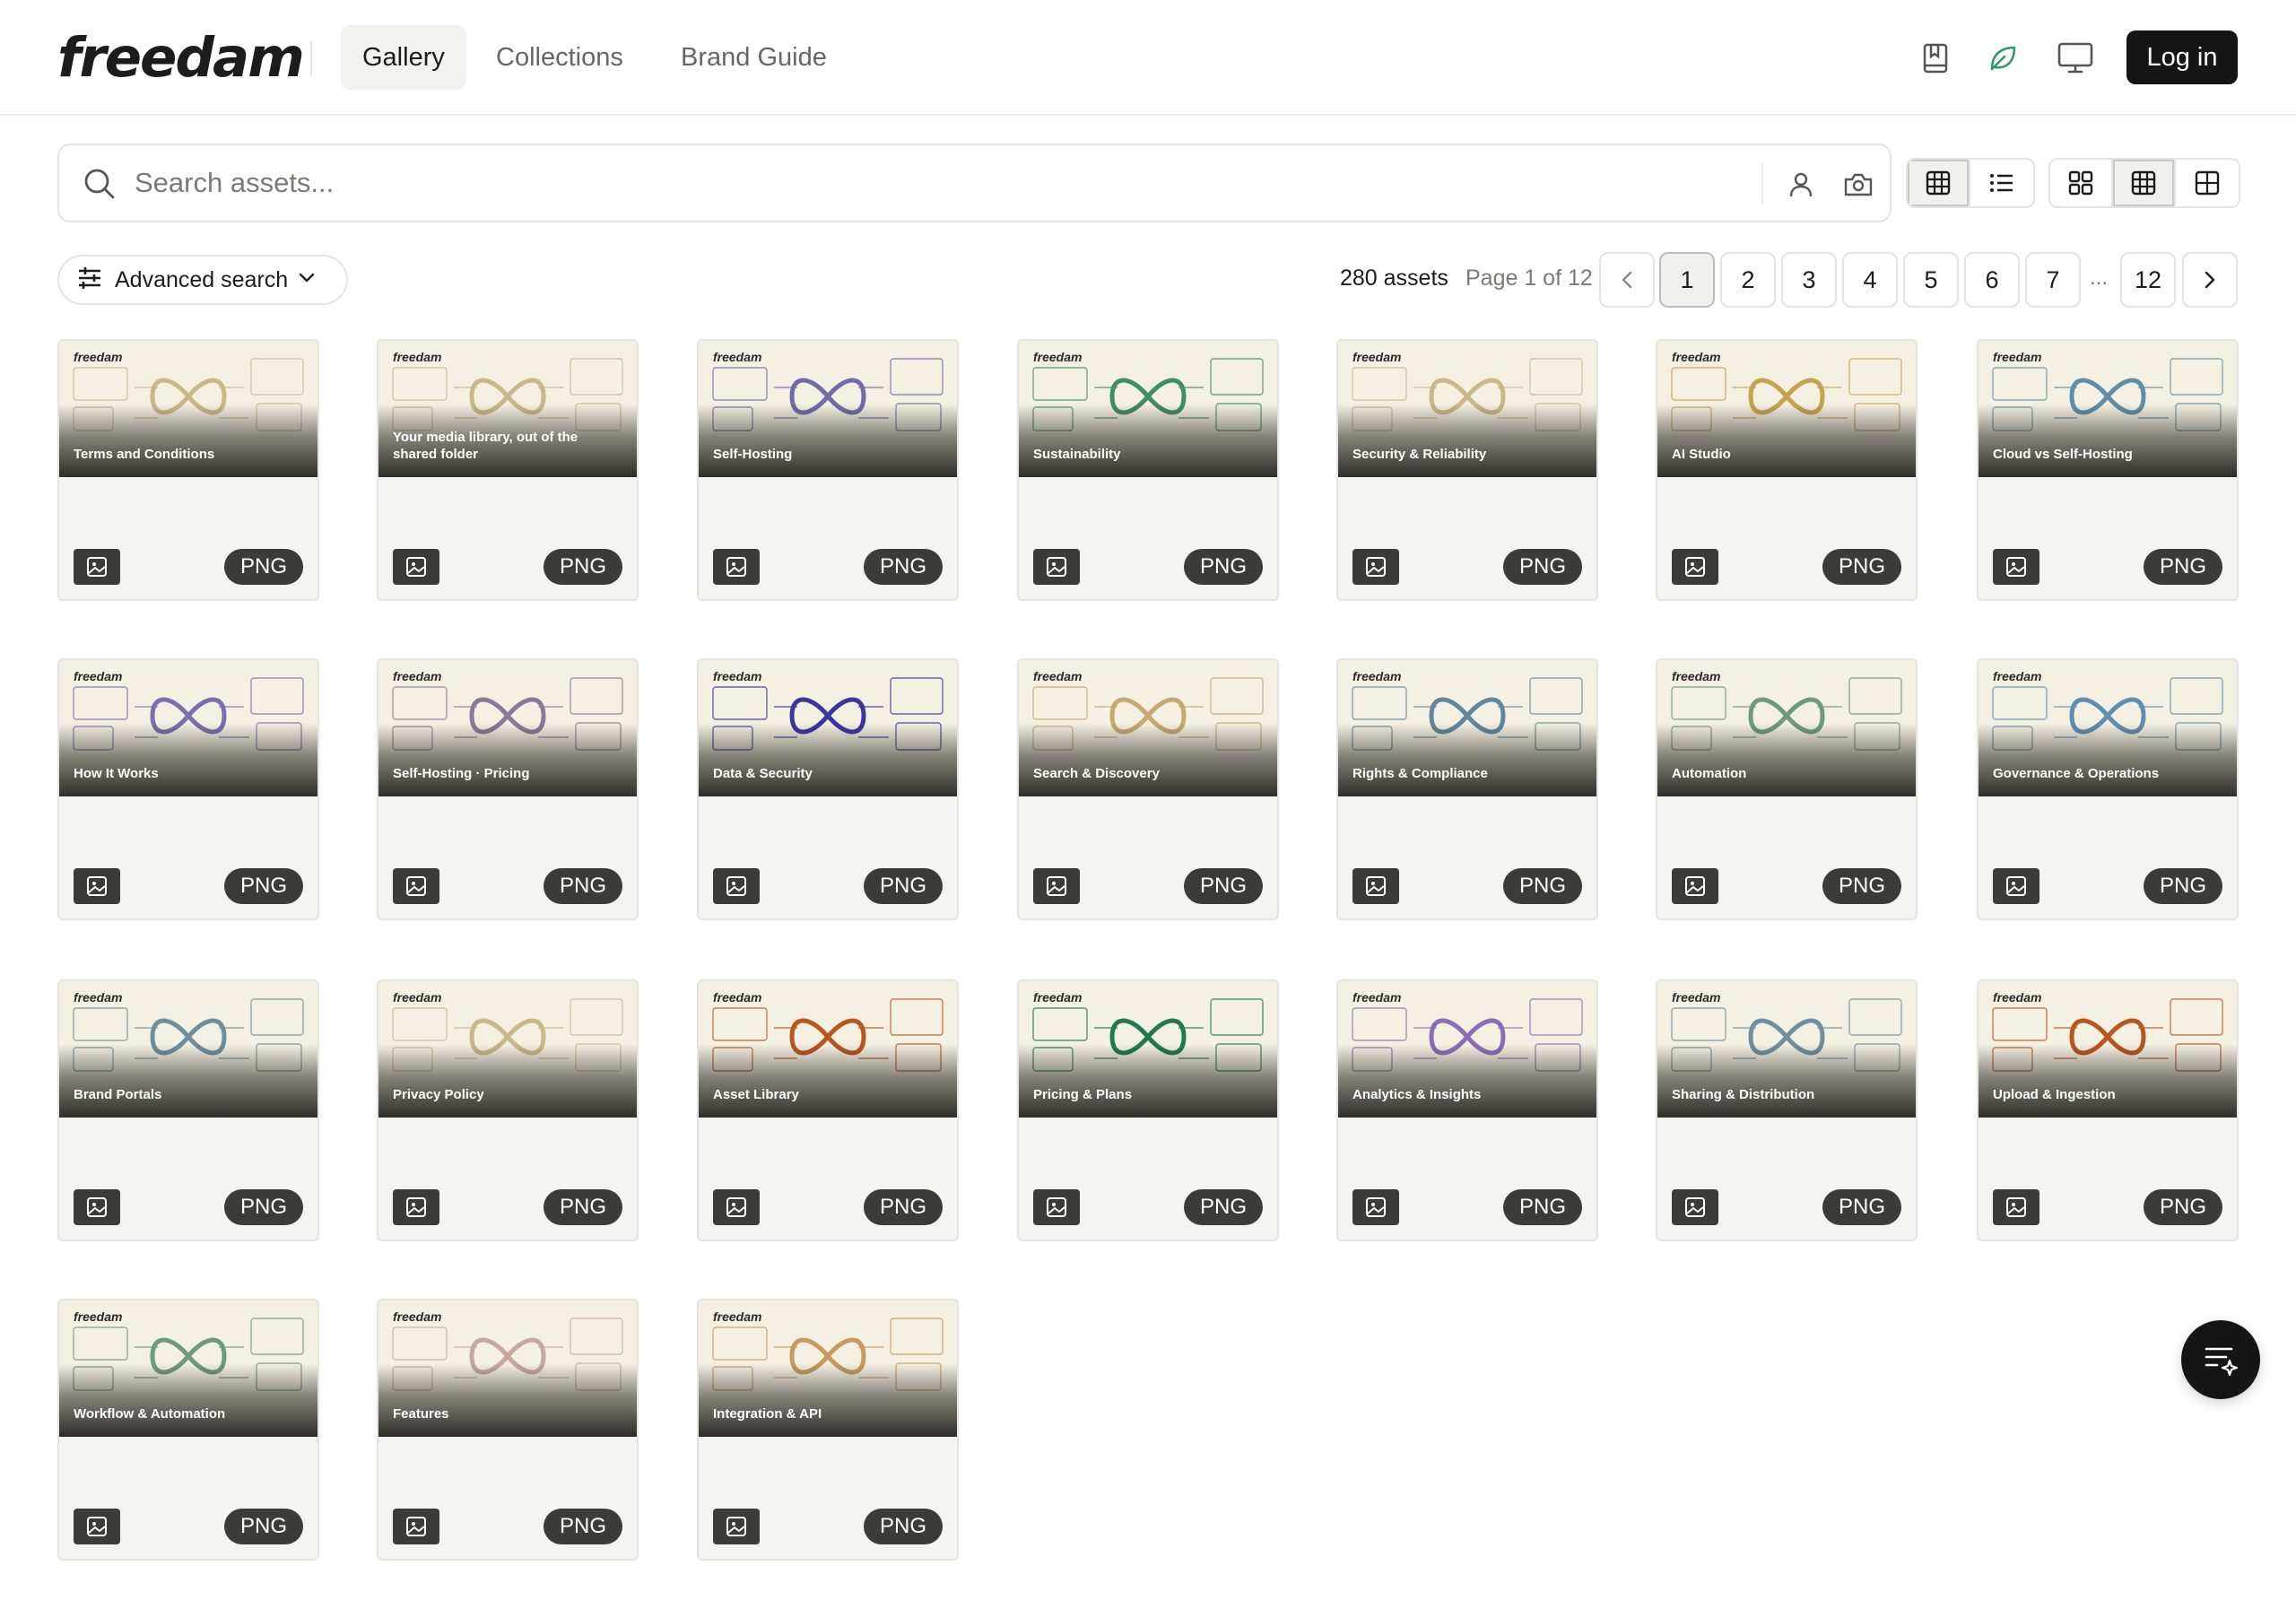  What do you see at coordinates (2148, 280) in the screenshot?
I see `page-button-12: 12` at bounding box center [2148, 280].